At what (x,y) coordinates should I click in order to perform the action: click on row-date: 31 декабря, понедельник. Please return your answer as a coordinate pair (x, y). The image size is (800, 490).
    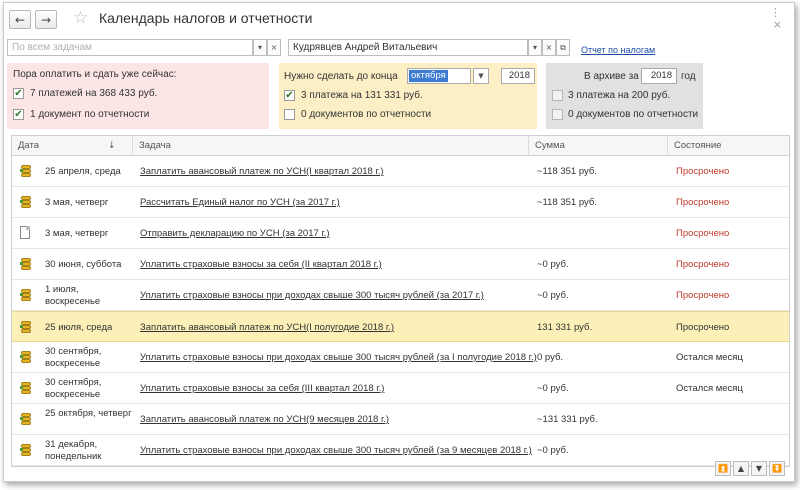
    Looking at the image, I should click on (73, 450).